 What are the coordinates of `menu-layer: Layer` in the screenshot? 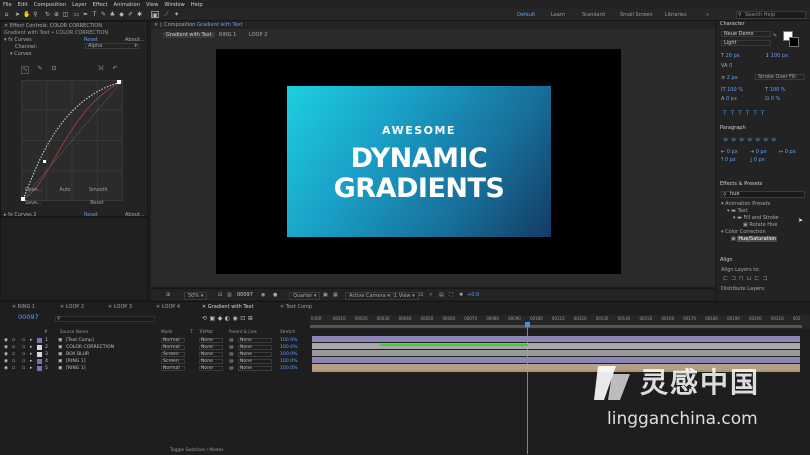 It's located at (79, 5).